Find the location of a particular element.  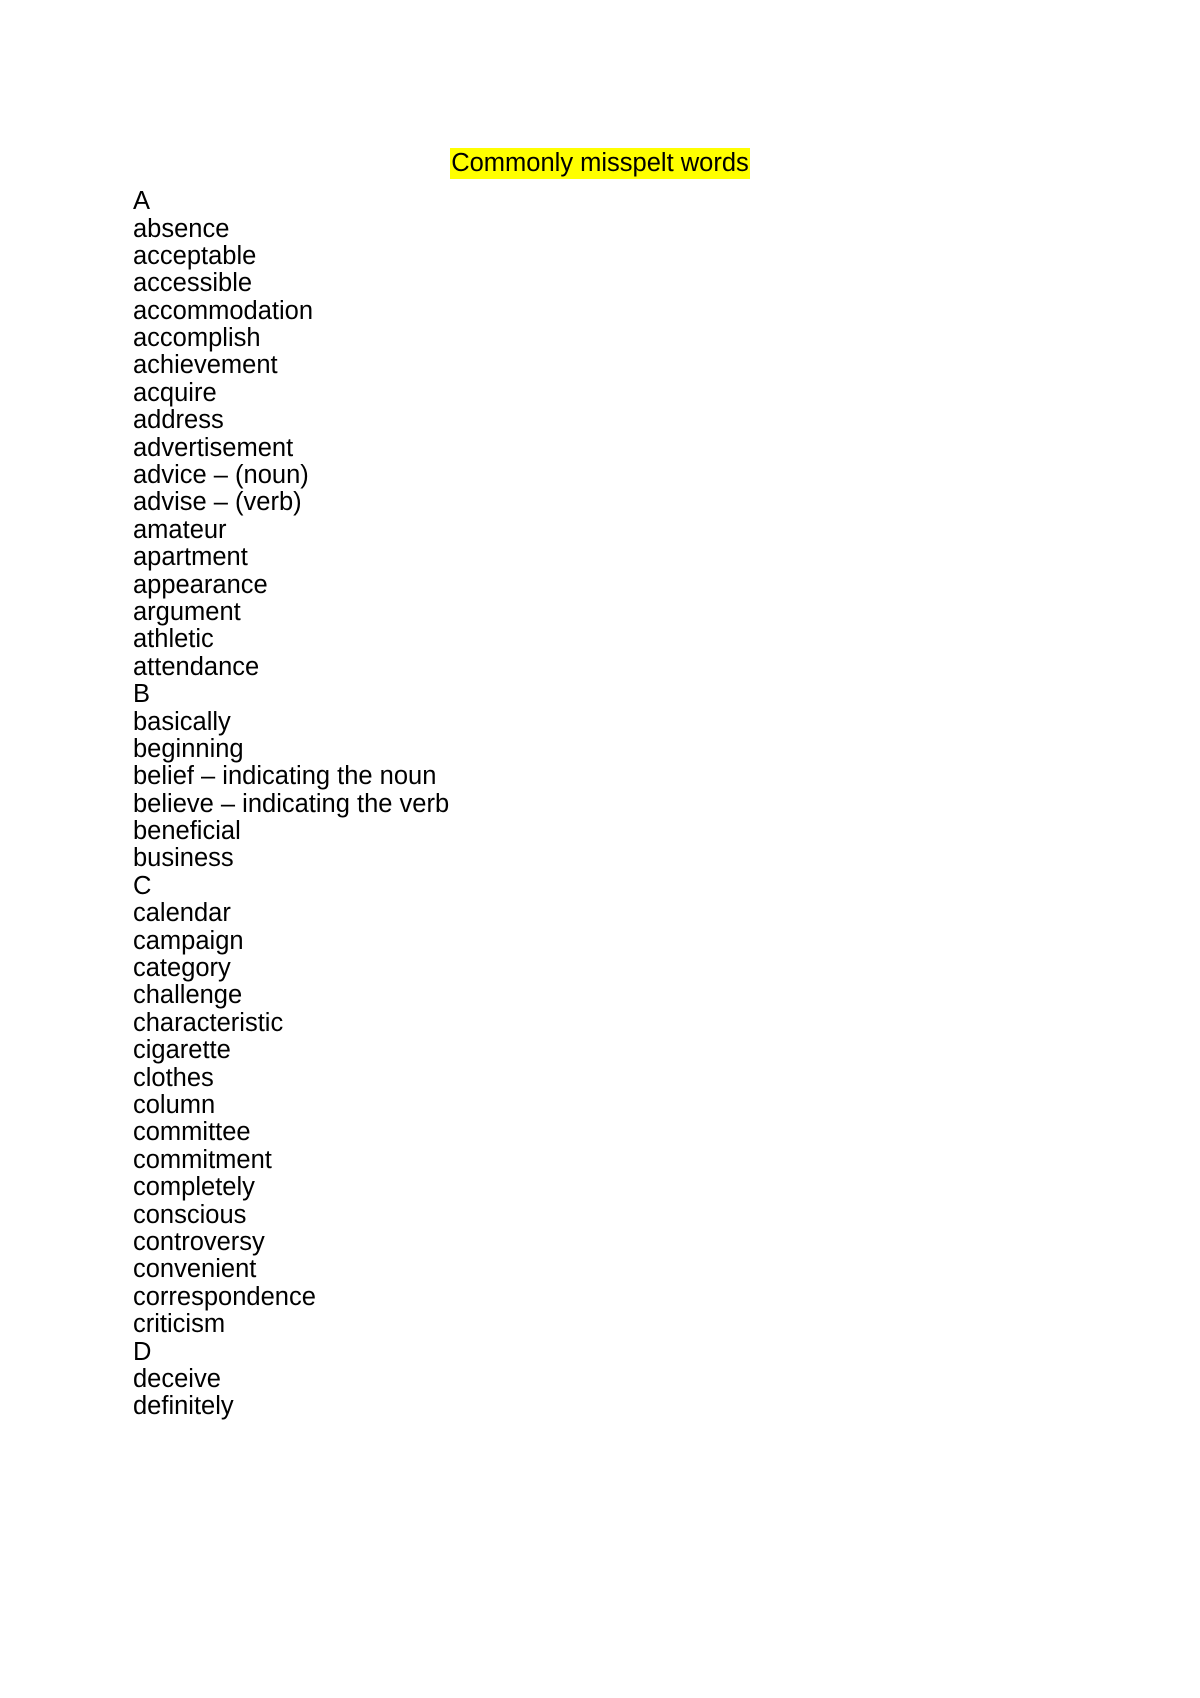

document-title-line: Commonly misspelt words is located at coordinates (600, 163).